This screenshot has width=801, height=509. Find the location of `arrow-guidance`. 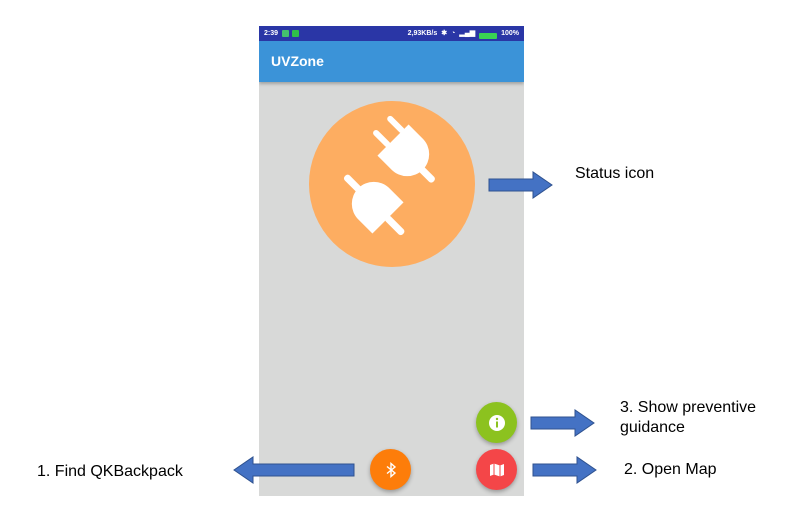

arrow-guidance is located at coordinates (562, 423).